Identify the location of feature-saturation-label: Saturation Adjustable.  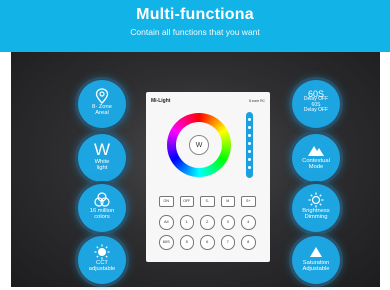
(316, 266).